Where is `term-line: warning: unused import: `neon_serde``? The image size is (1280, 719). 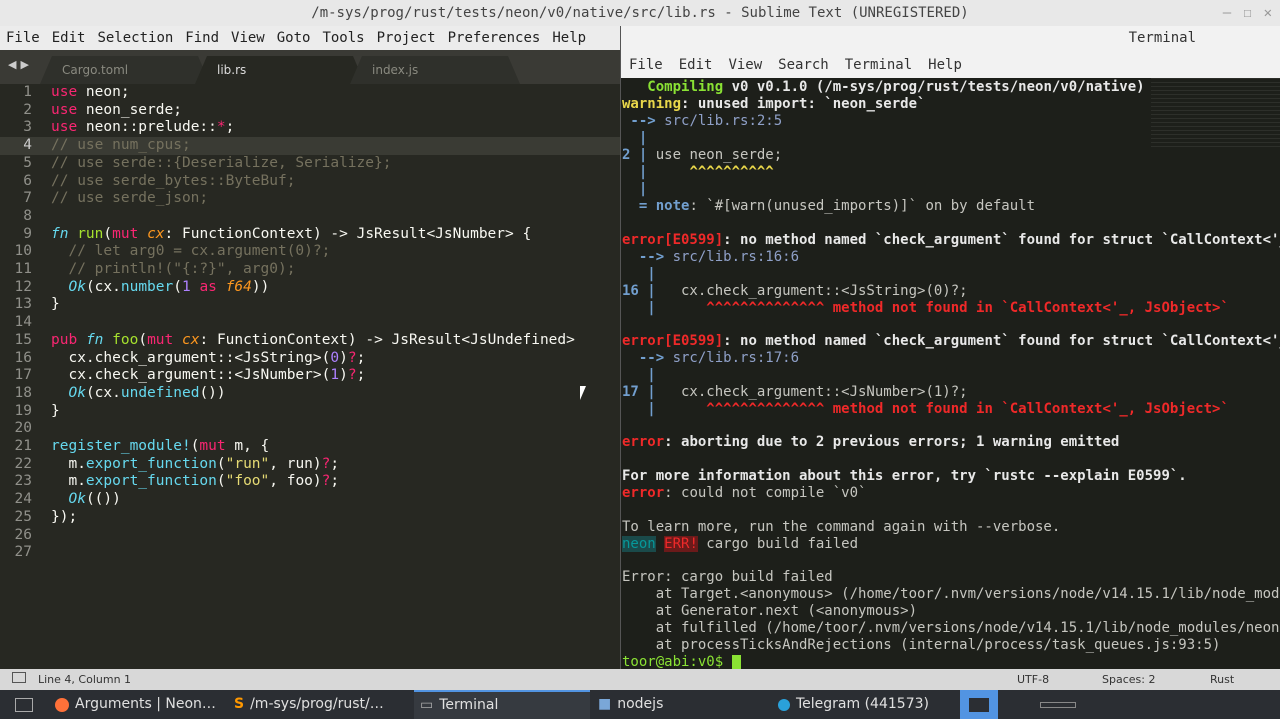 term-line: warning: unused import: `neon_serde` is located at coordinates (774, 104).